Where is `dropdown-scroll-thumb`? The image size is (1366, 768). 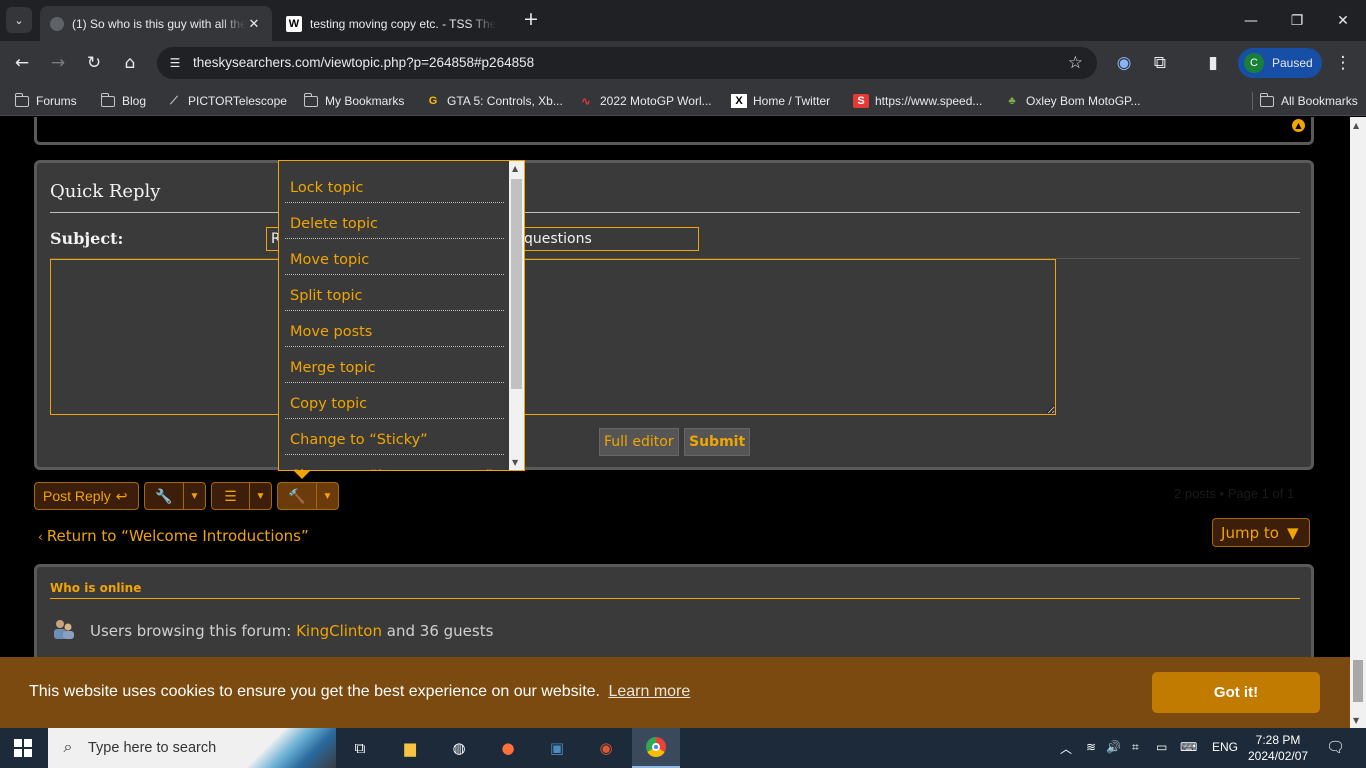 dropdown-scroll-thumb is located at coordinates (516, 284).